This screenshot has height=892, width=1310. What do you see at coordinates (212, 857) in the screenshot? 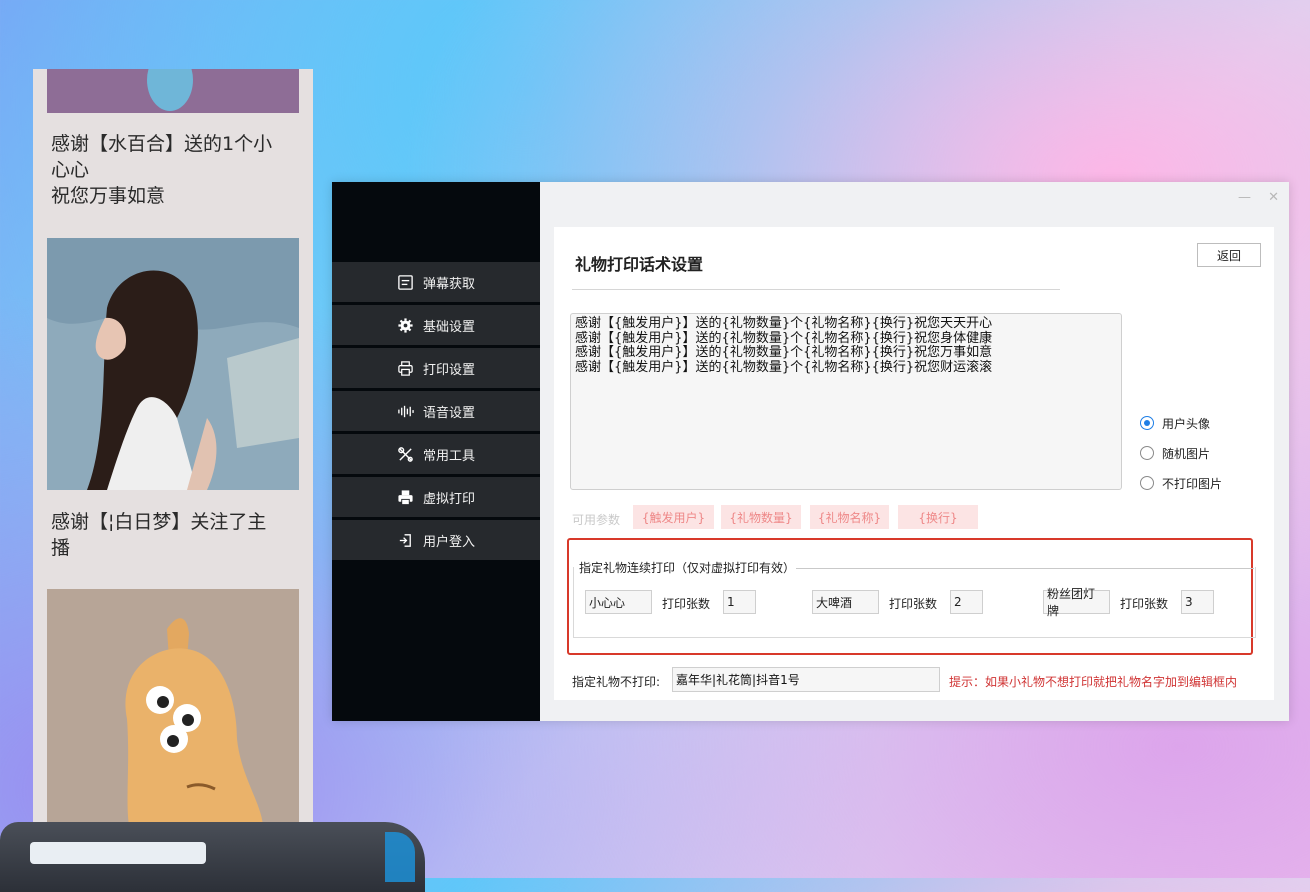
I see `printer-device` at bounding box center [212, 857].